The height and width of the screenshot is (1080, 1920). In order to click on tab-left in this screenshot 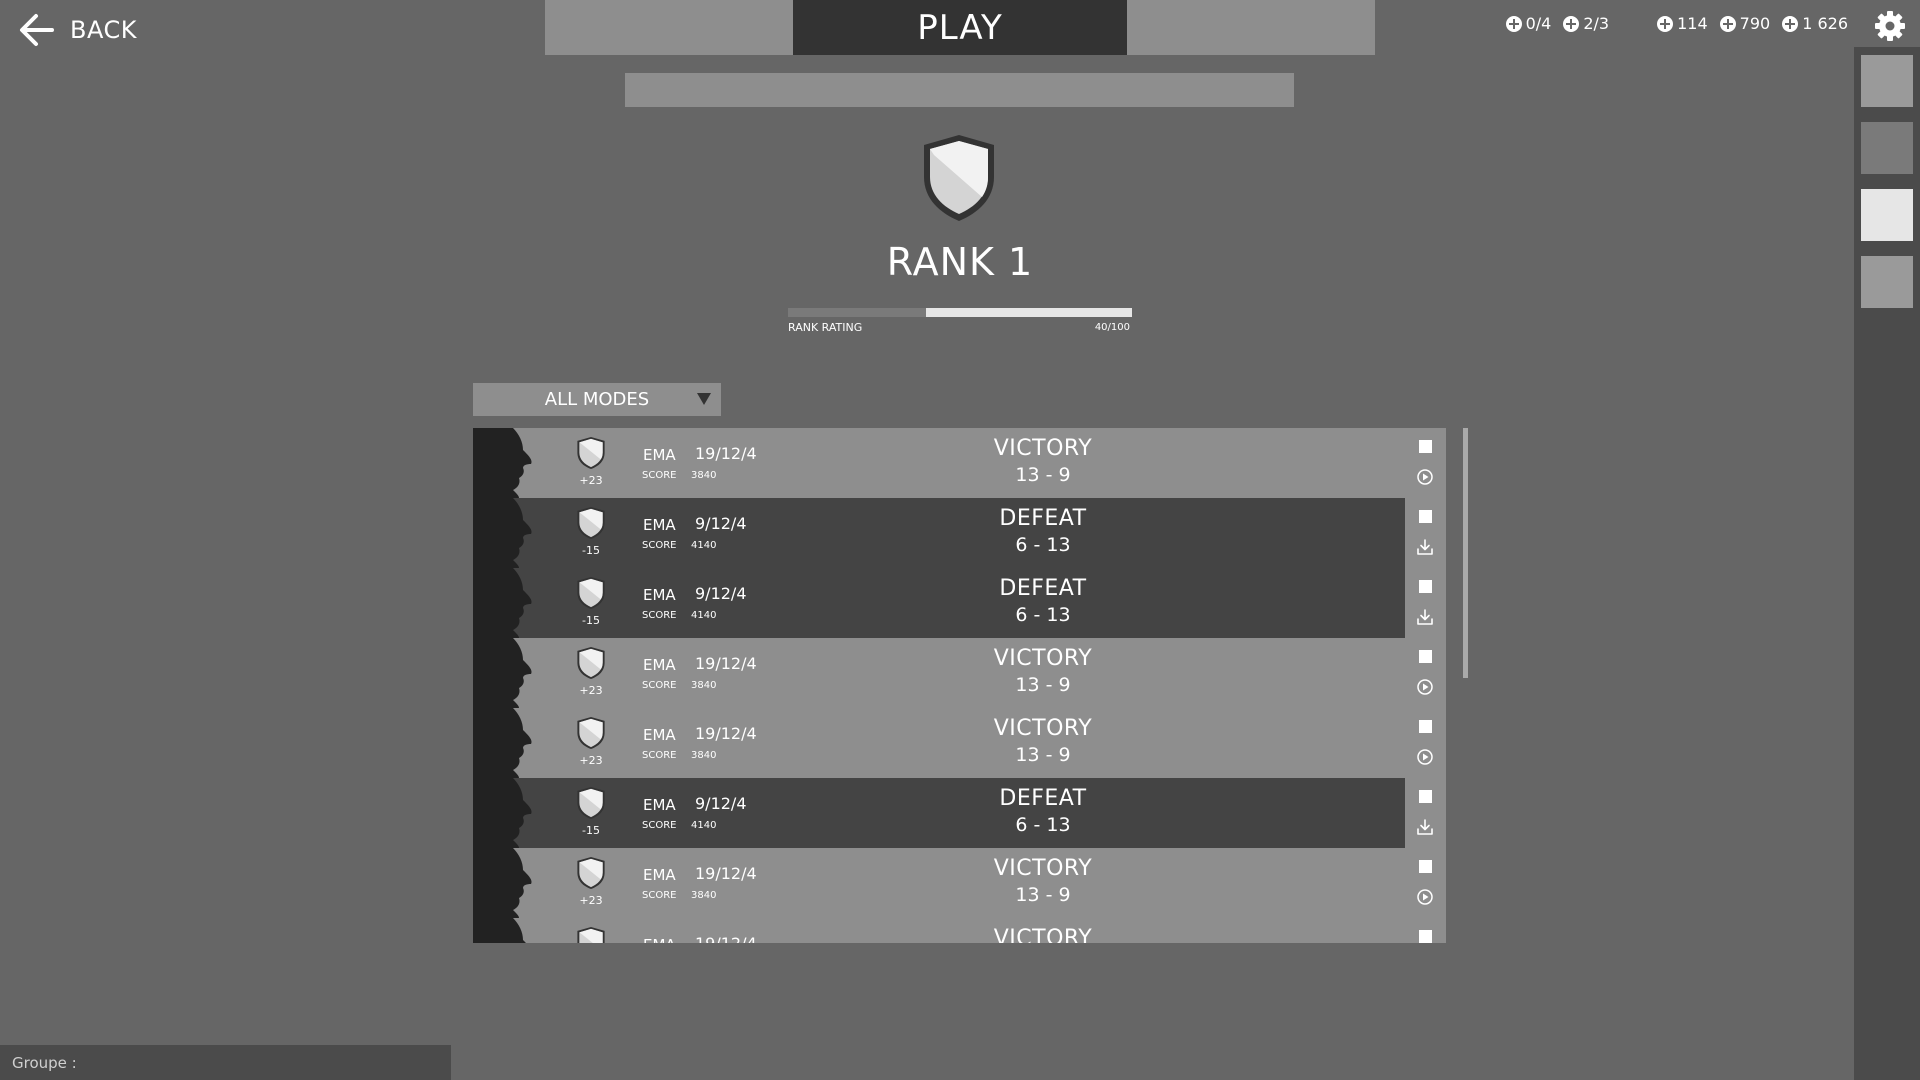, I will do `click(669, 27)`.